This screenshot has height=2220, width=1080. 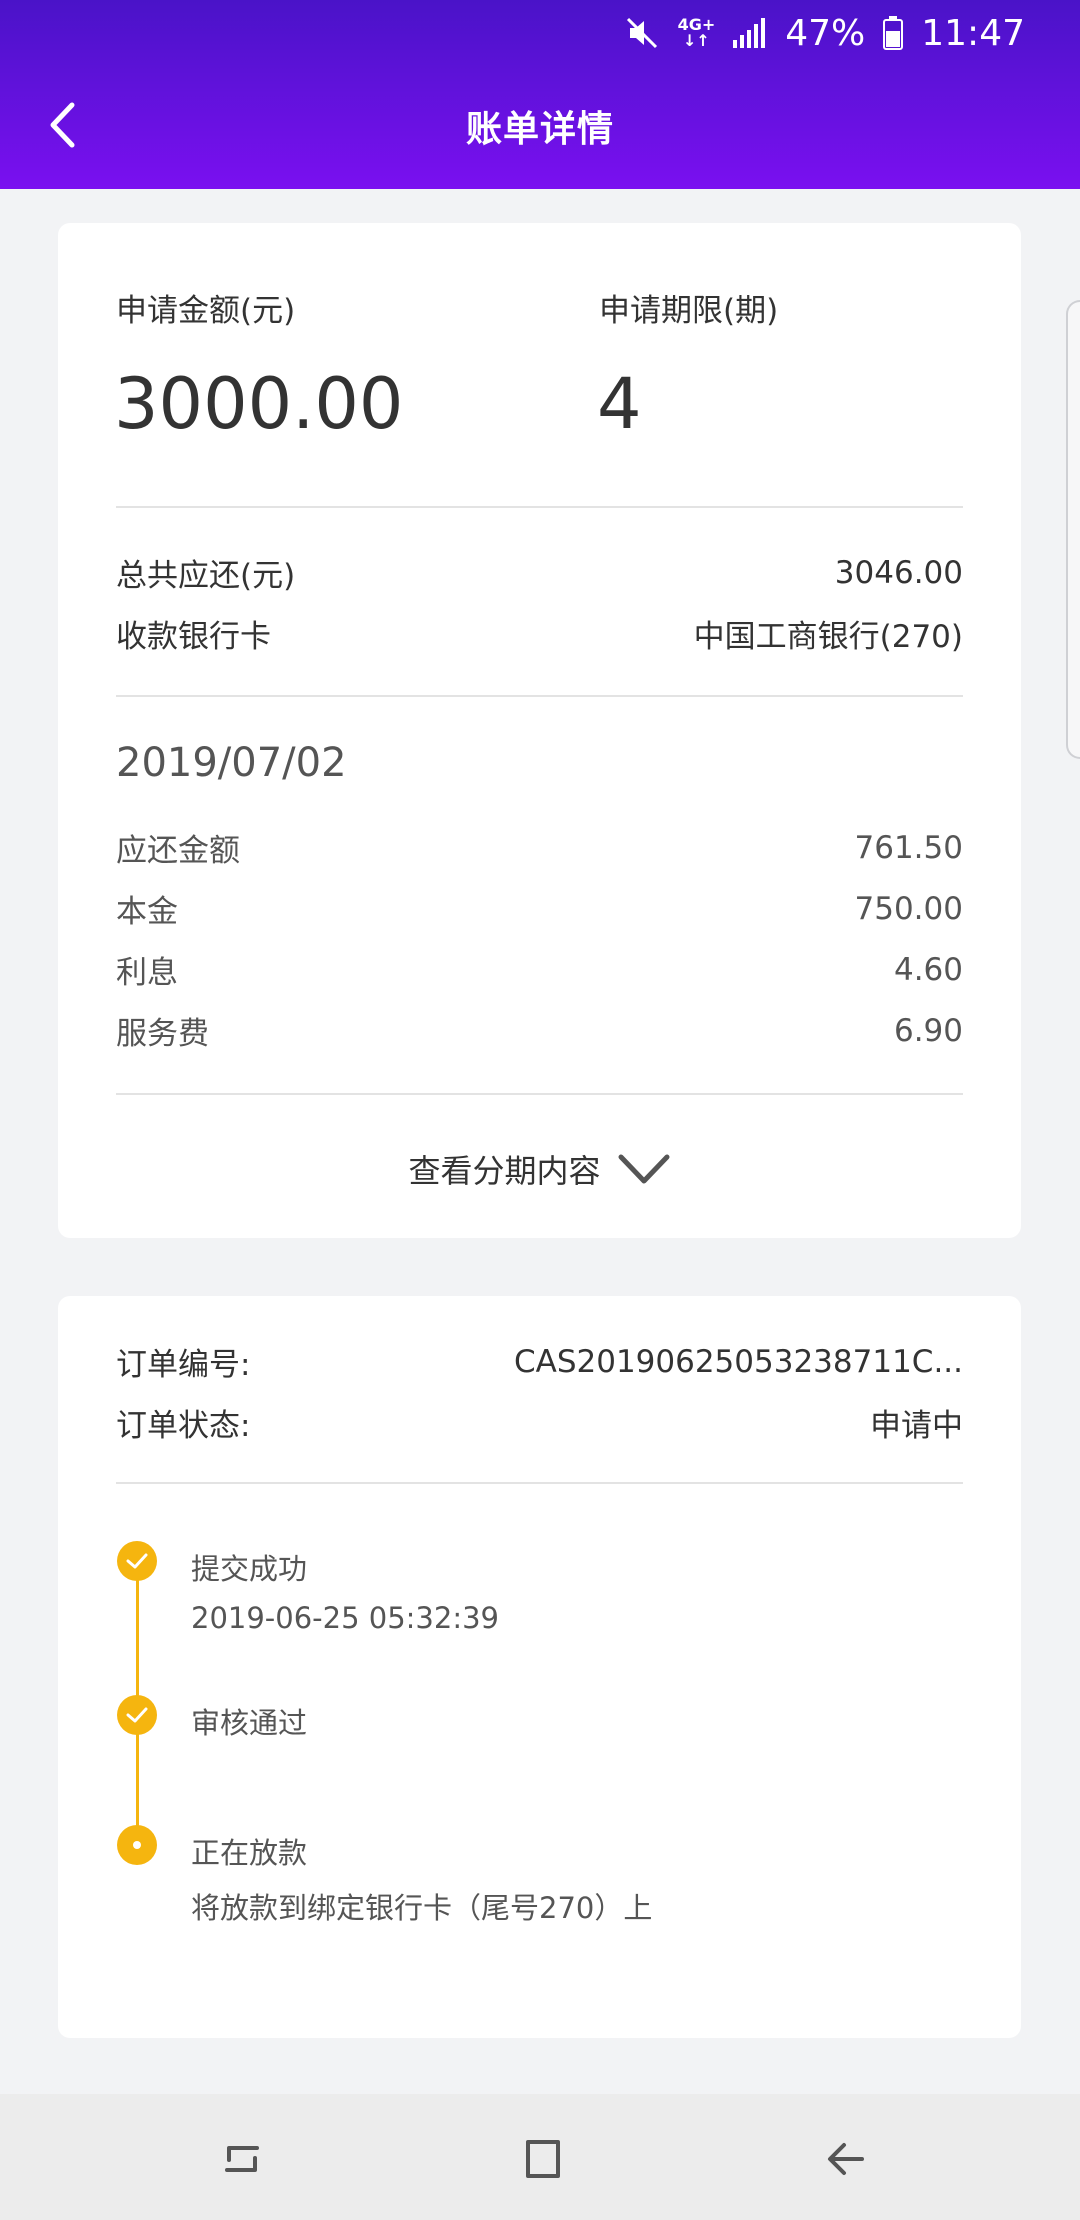 What do you see at coordinates (973, 33) in the screenshot?
I see `clock: 11:47` at bounding box center [973, 33].